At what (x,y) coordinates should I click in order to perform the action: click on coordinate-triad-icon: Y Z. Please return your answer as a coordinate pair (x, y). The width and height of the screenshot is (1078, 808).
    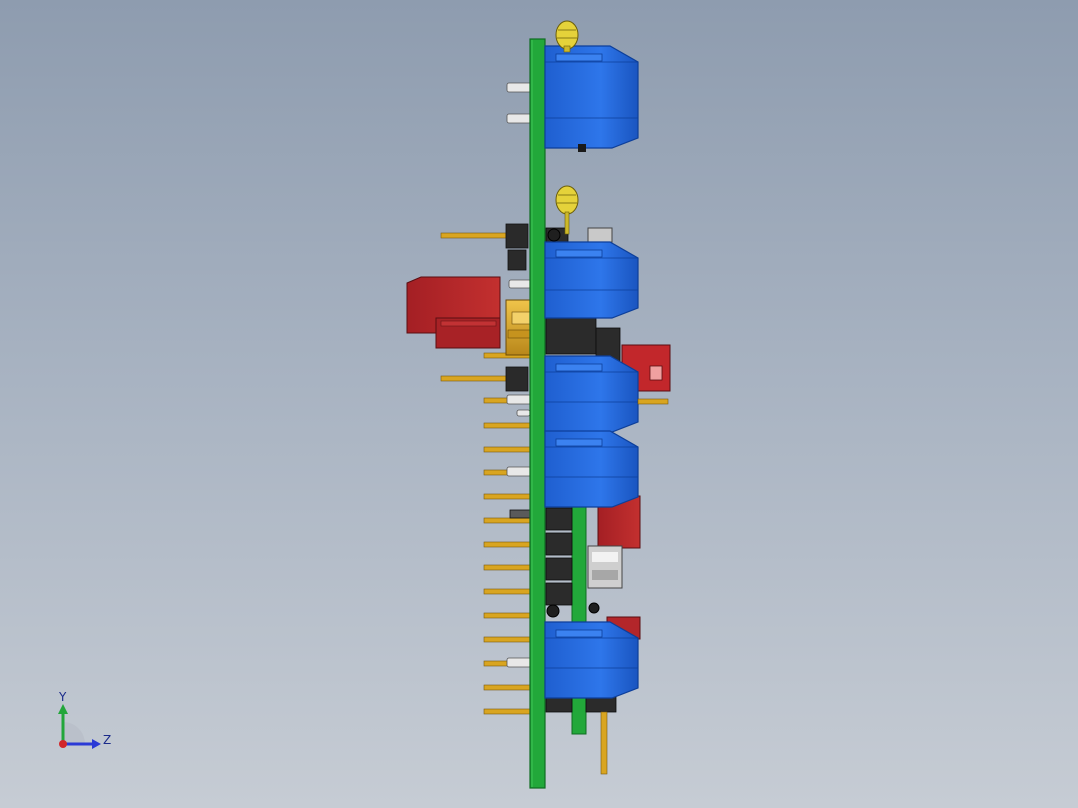
    Looking at the image, I should click on (84, 719).